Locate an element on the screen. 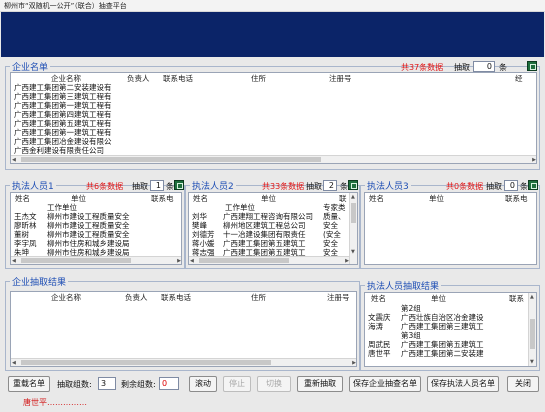 The height and width of the screenshot is (412, 545). table-row: 董树 柳州市建设工程质量安全 is located at coordinates (96, 234).